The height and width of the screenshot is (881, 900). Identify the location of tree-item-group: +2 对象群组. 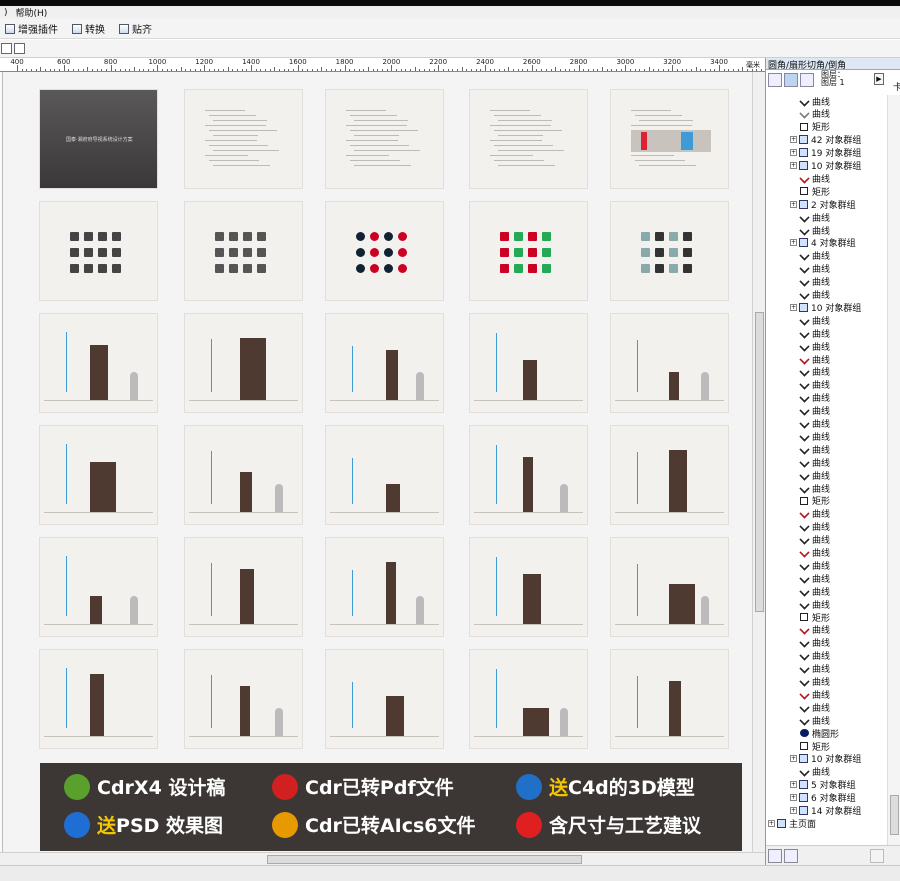
(823, 204).